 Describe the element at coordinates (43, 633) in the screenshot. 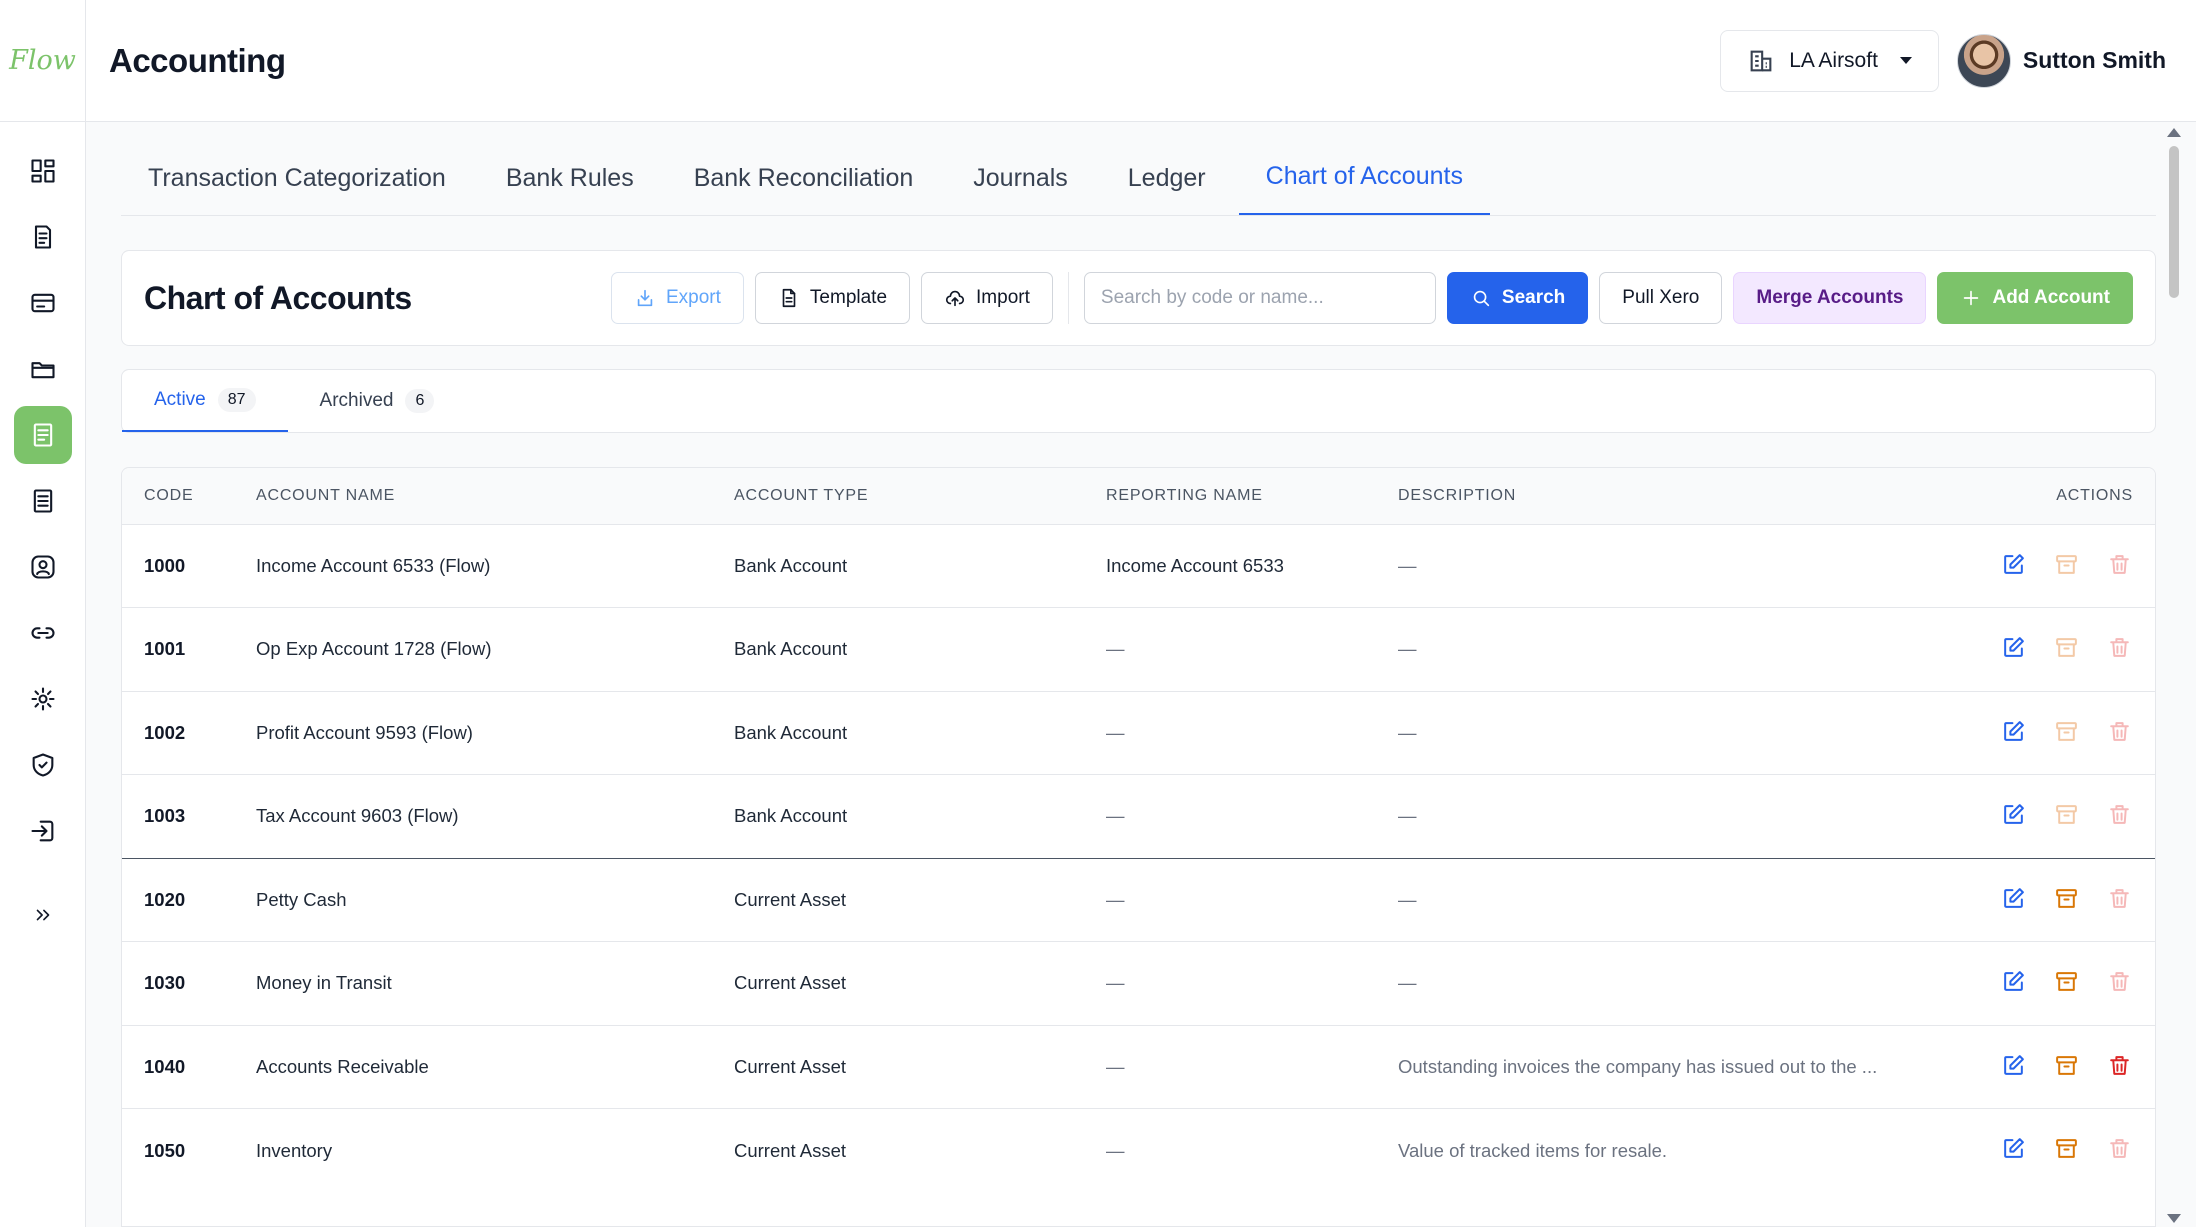

I see `sidebar-item-integrations` at that location.